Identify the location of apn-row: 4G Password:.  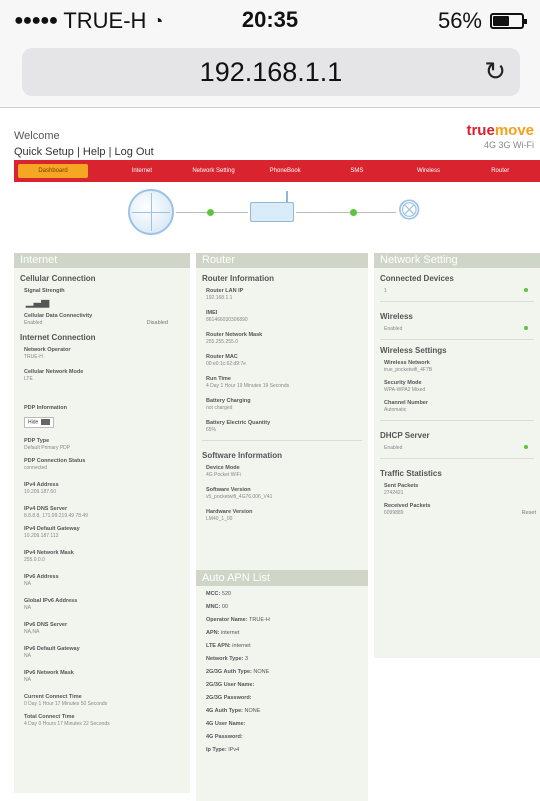
(282, 735).